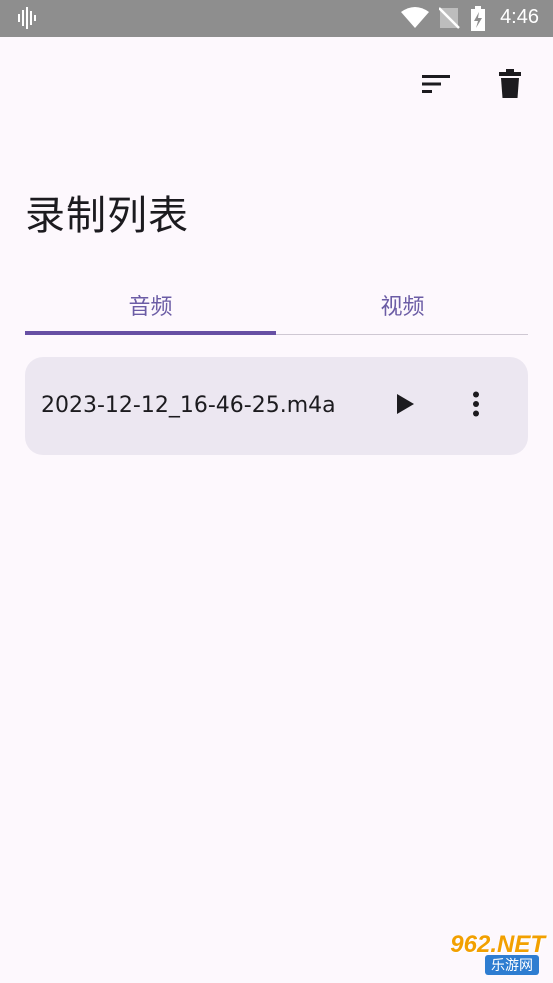 Image resolution: width=553 pixels, height=983 pixels. Describe the element at coordinates (519, 17) in the screenshot. I see `status-time: 4:46` at that location.